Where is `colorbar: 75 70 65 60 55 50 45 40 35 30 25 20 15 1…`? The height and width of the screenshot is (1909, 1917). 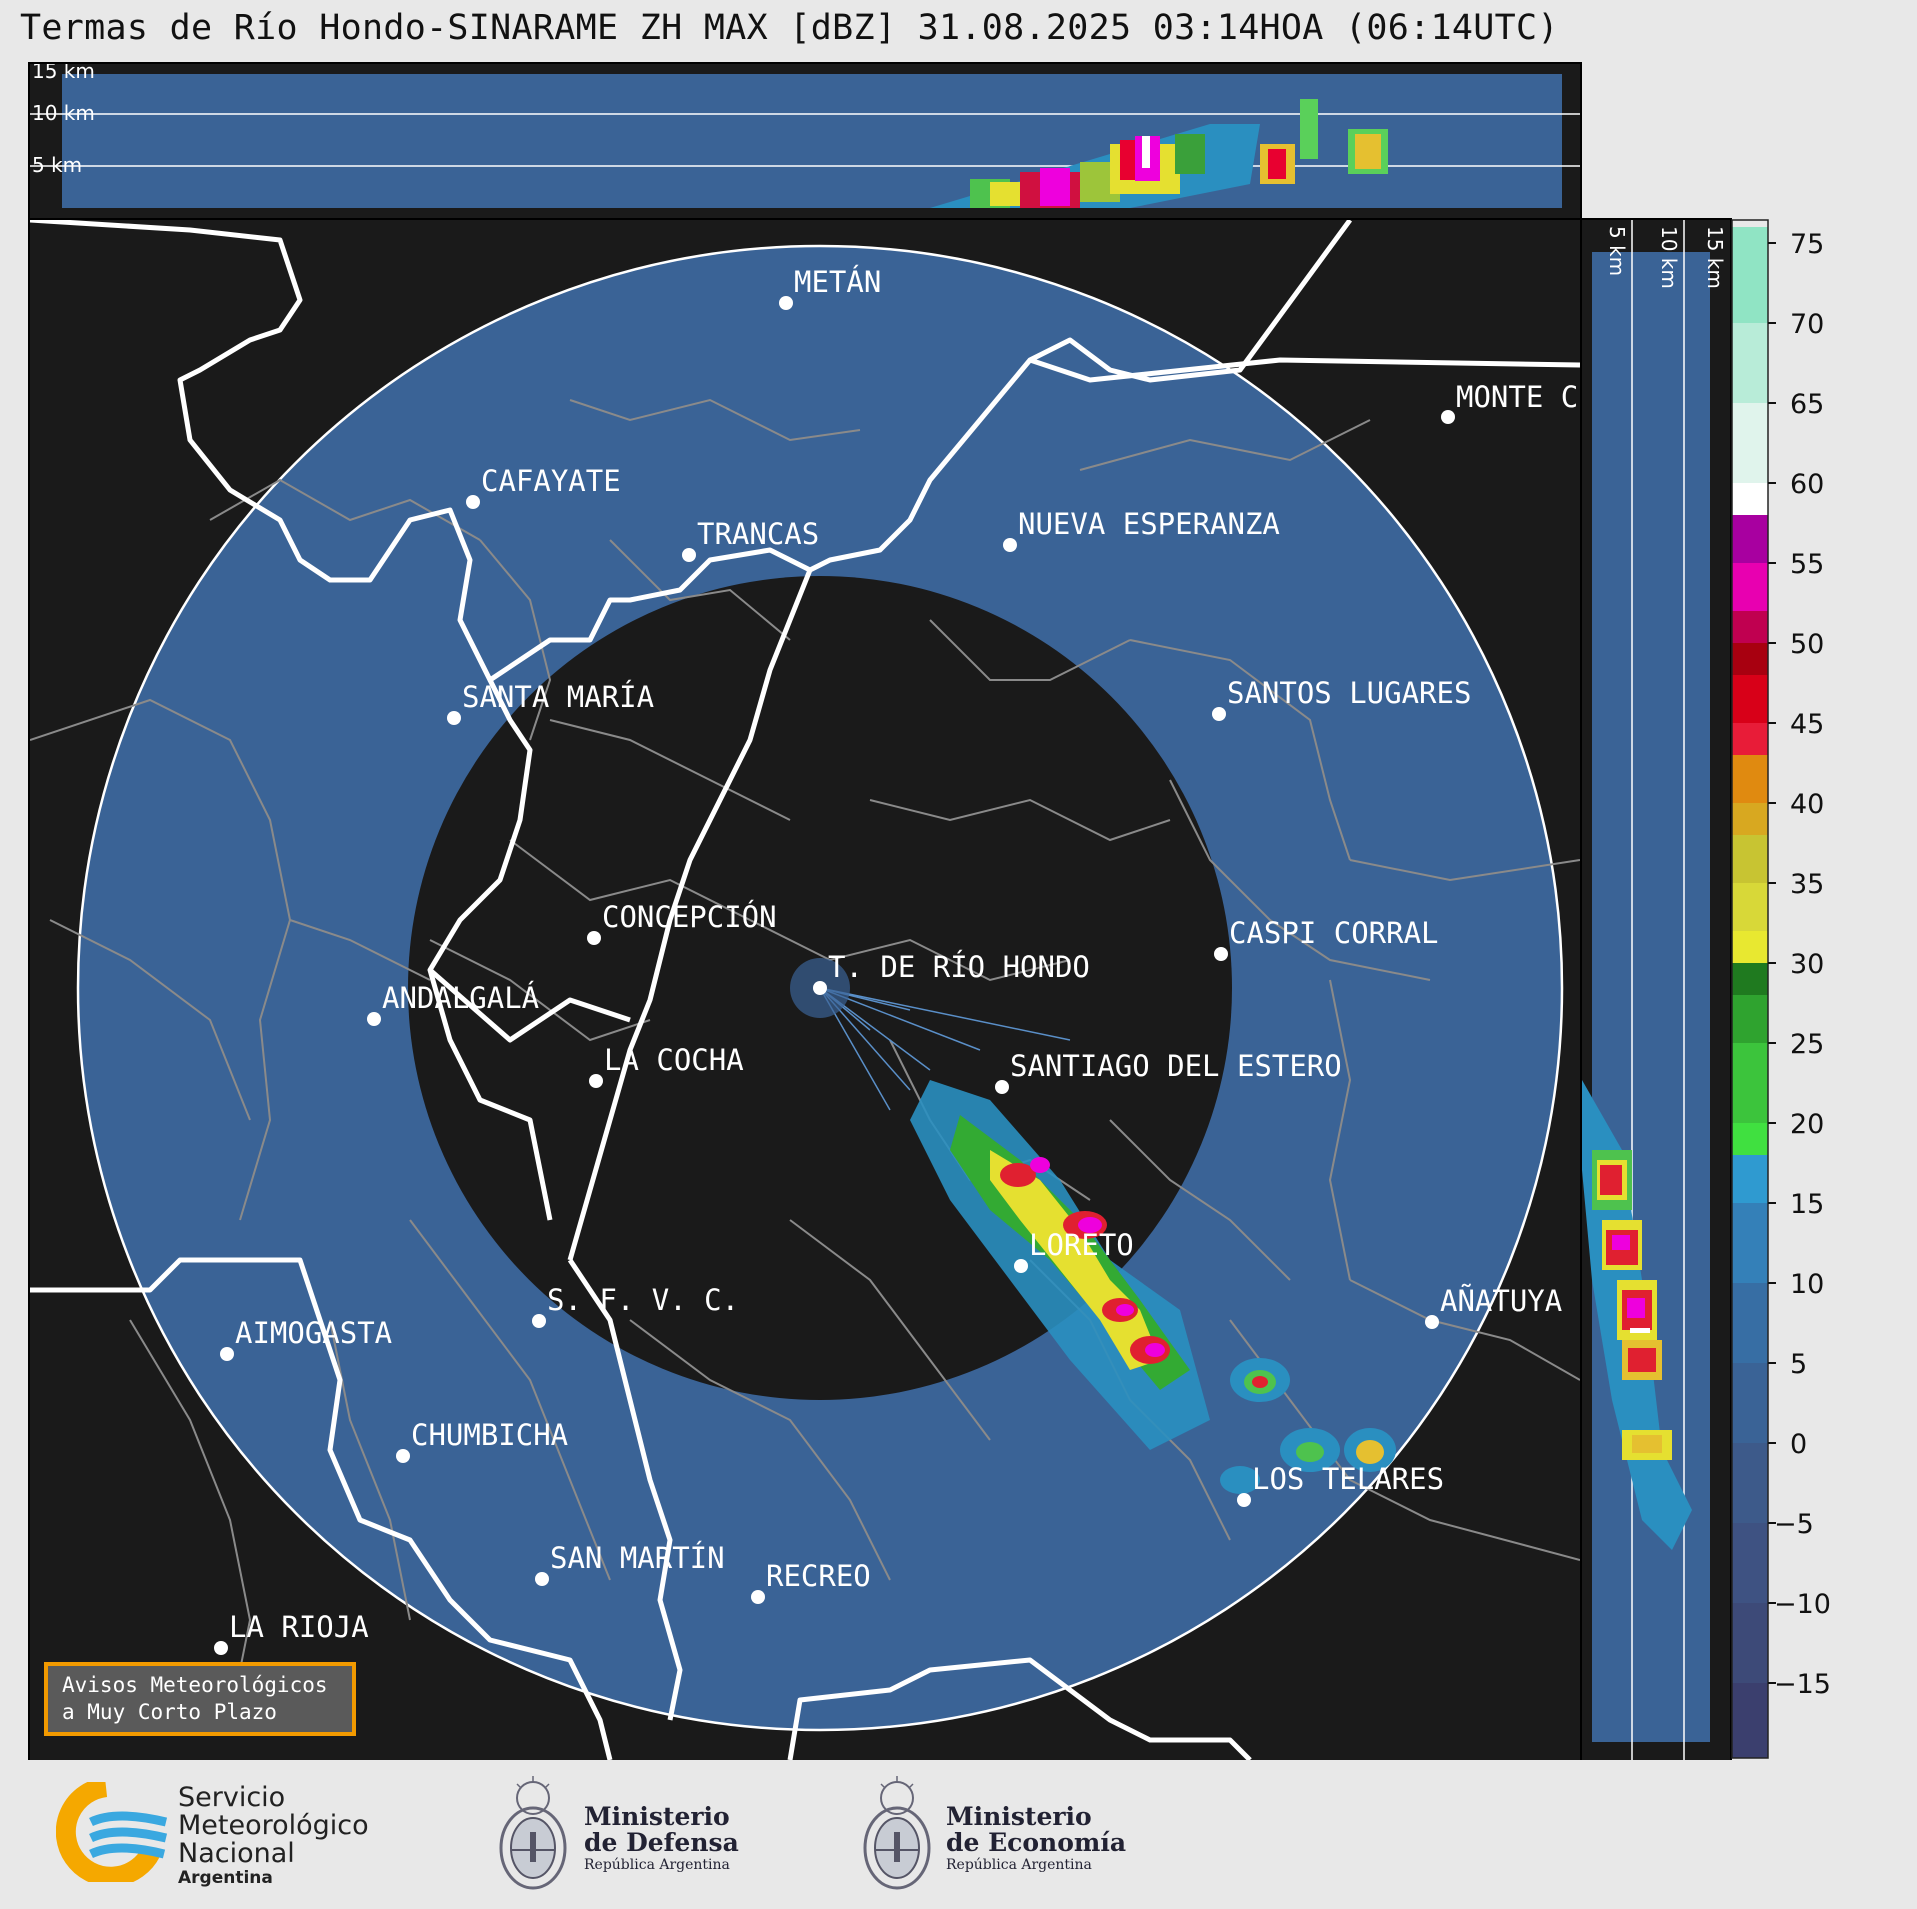
colorbar: 75 70 65 60 55 50 45 40 35 30 25 20 15 1… is located at coordinates (1820, 989).